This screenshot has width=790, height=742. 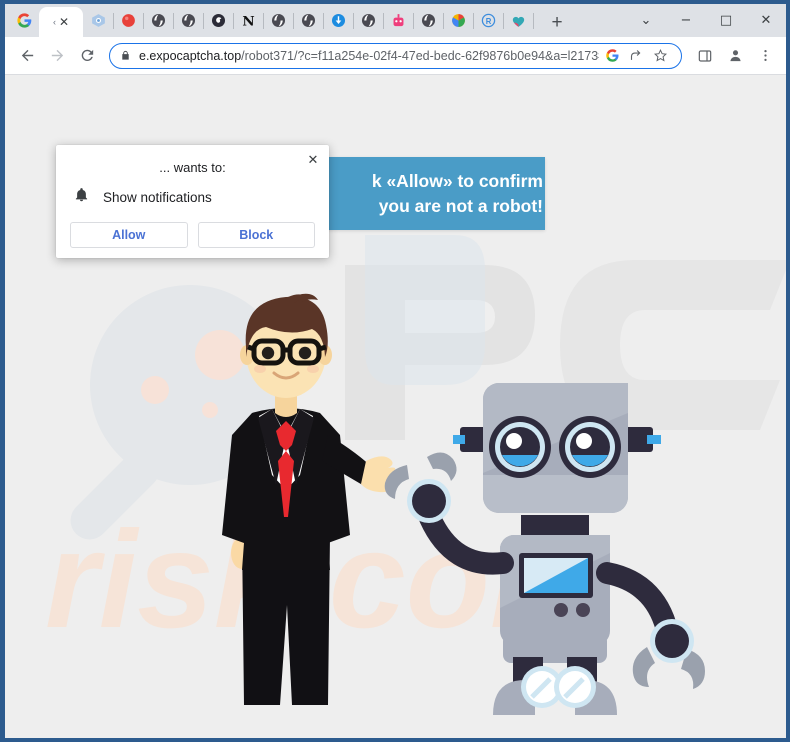 I want to click on permission-label: Show notifications, so click(x=157, y=197).